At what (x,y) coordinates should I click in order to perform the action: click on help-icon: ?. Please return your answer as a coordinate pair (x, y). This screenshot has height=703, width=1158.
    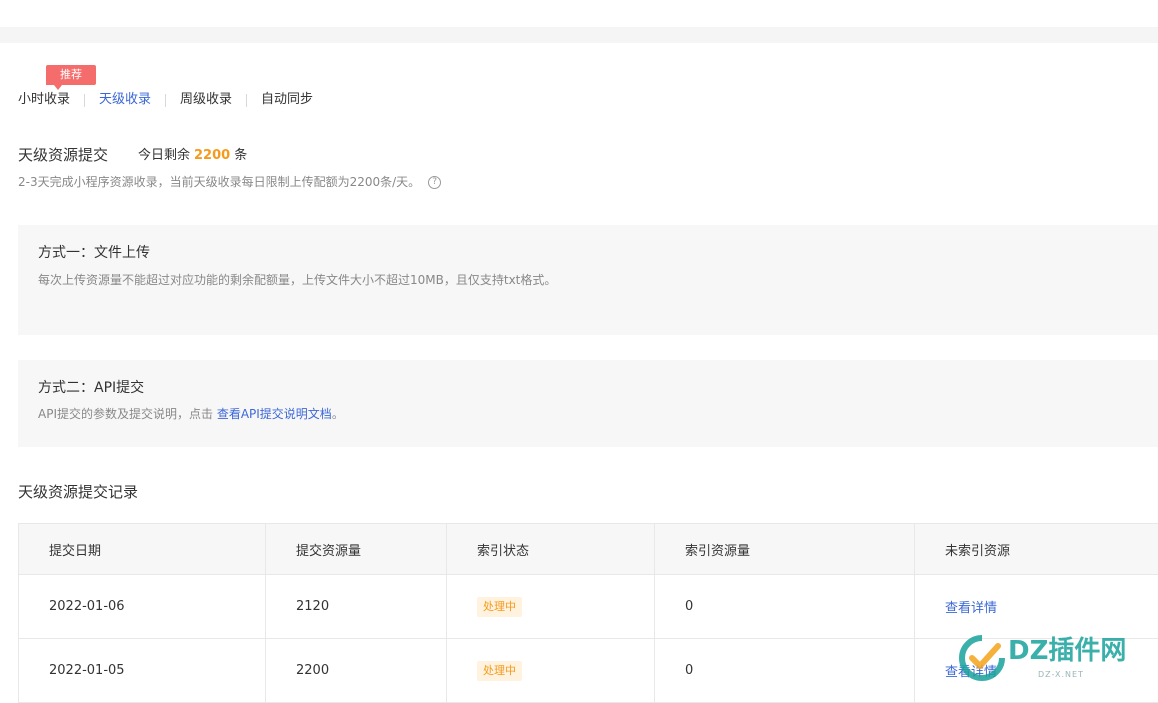
    Looking at the image, I should click on (434, 182).